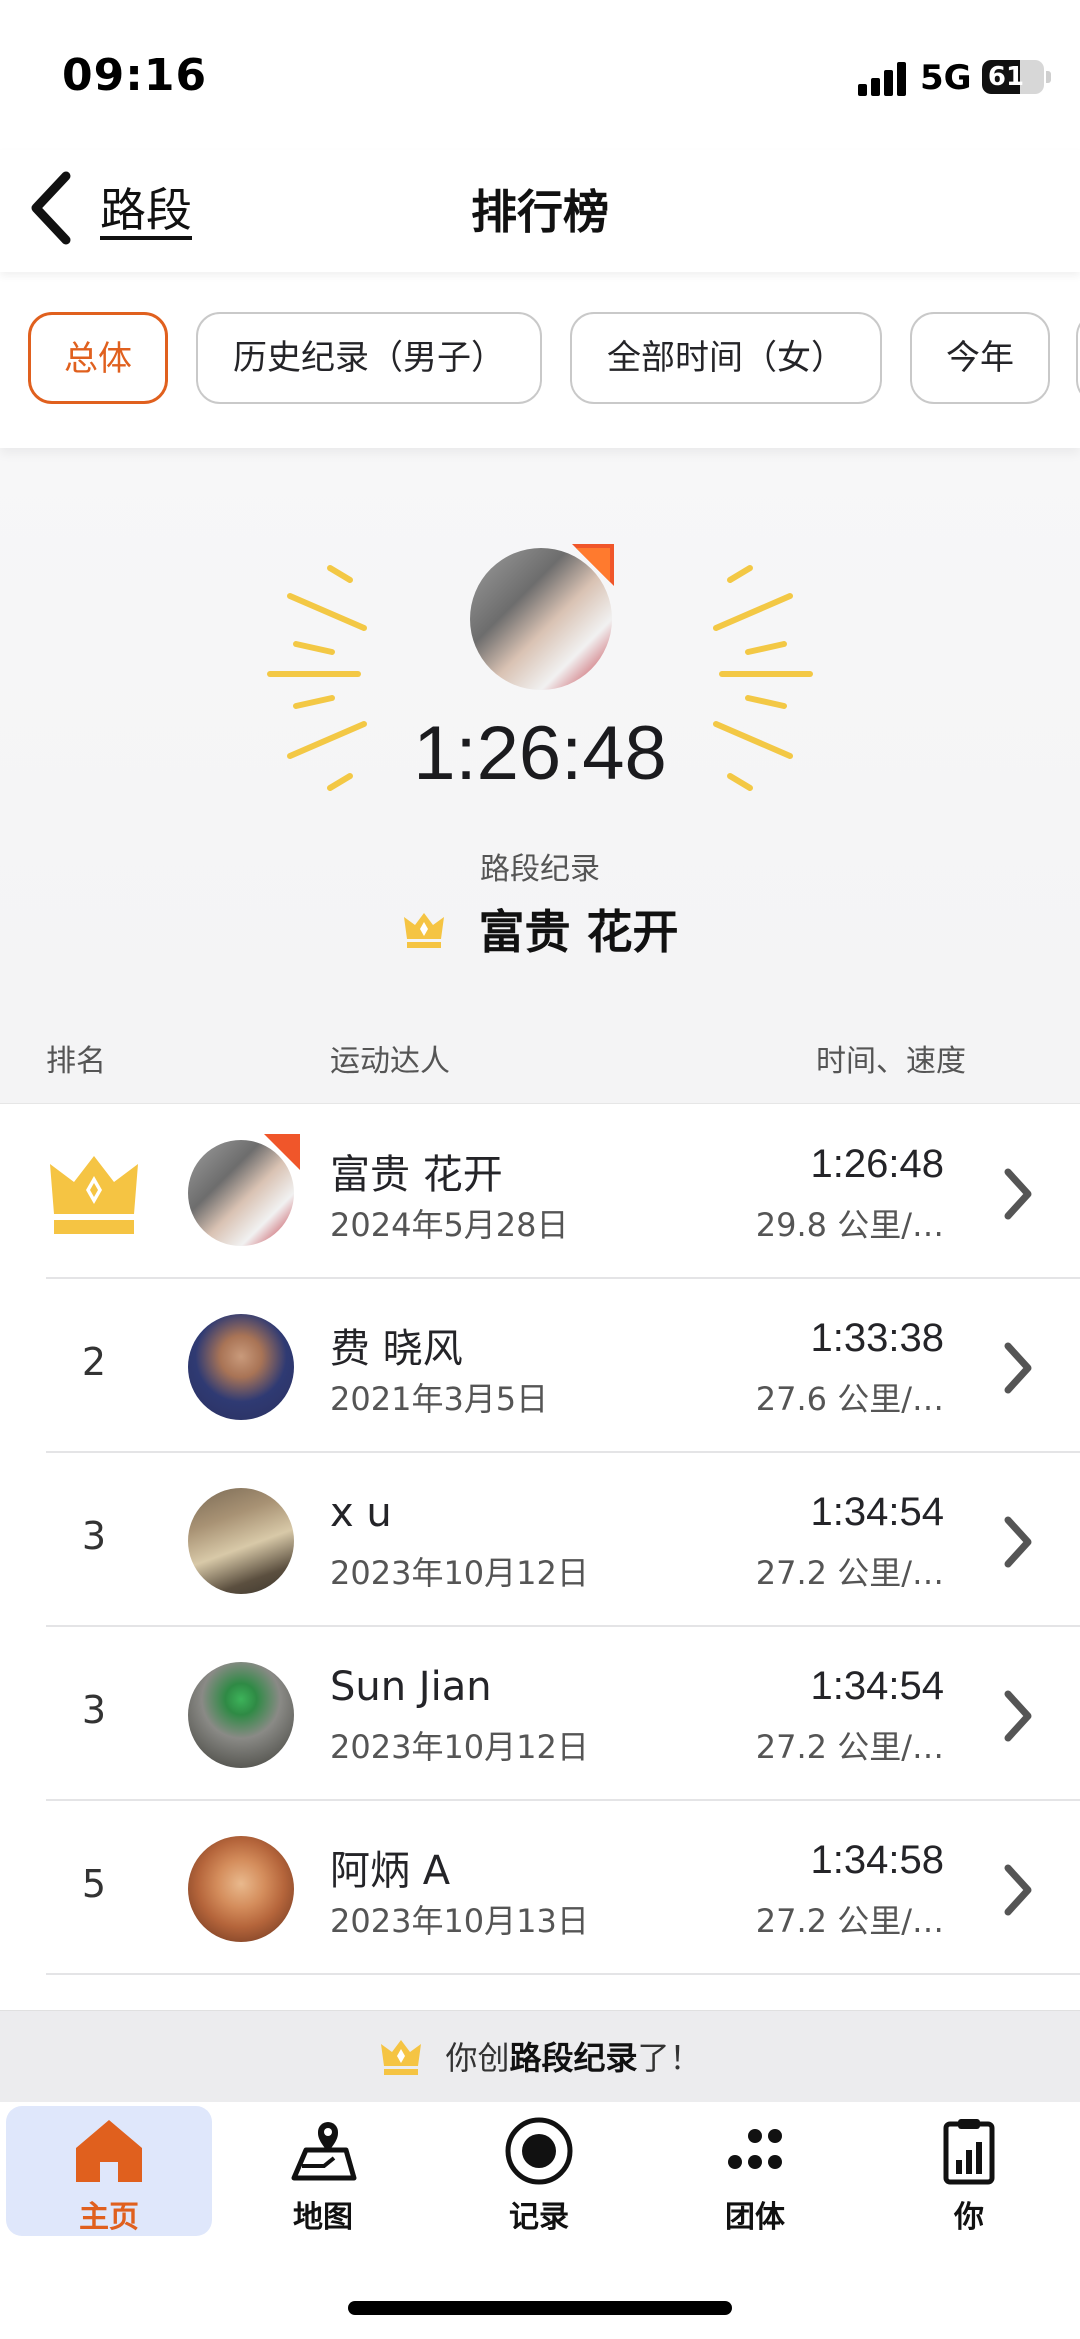  Describe the element at coordinates (539, 2151) in the screenshot. I see `record-icon` at that location.